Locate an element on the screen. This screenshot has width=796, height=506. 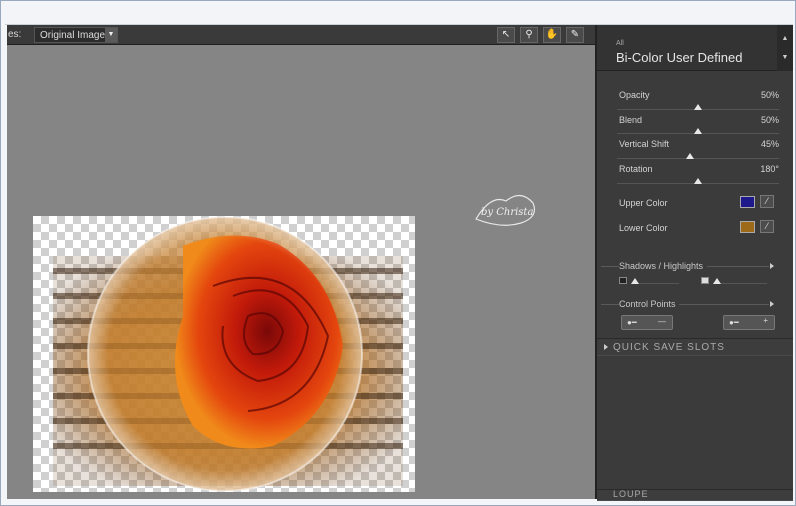
vertical-shift-row: Vertical Shift 45% is located at coordinates (699, 144).